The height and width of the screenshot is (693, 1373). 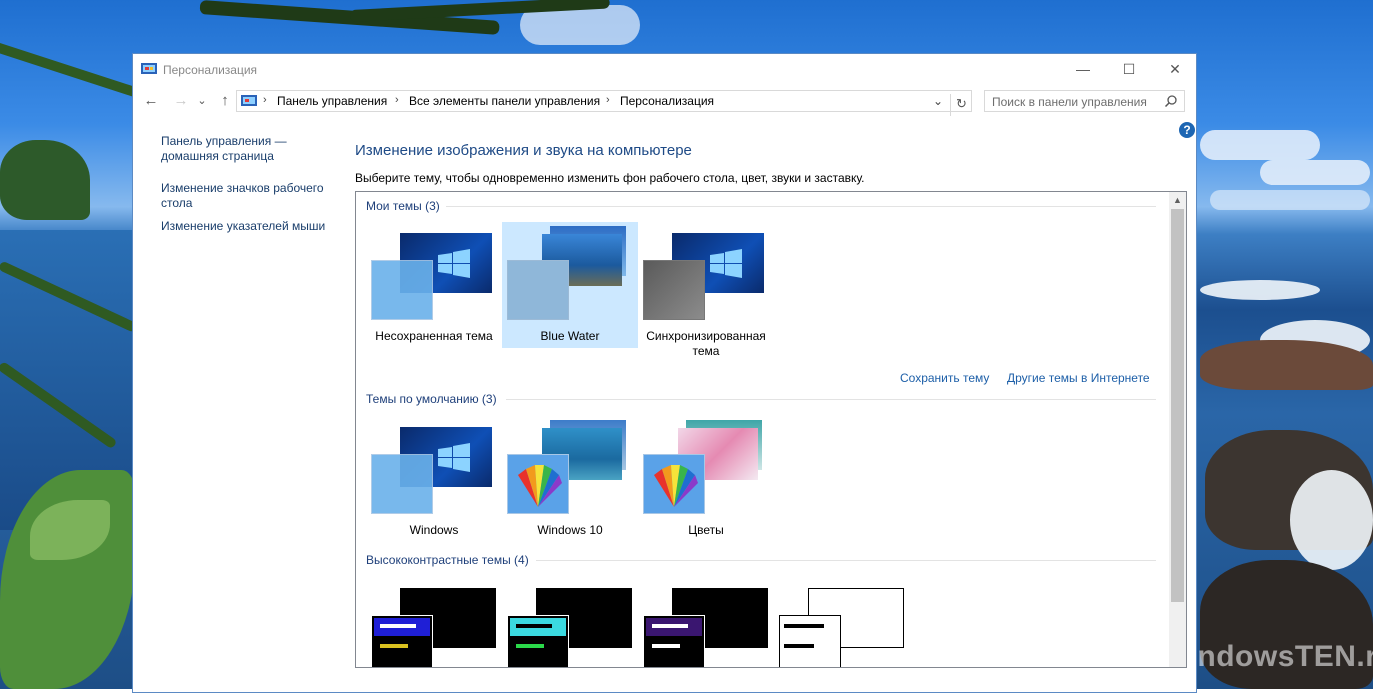 What do you see at coordinates (225, 101) in the screenshot?
I see `up-button: ↑` at bounding box center [225, 101].